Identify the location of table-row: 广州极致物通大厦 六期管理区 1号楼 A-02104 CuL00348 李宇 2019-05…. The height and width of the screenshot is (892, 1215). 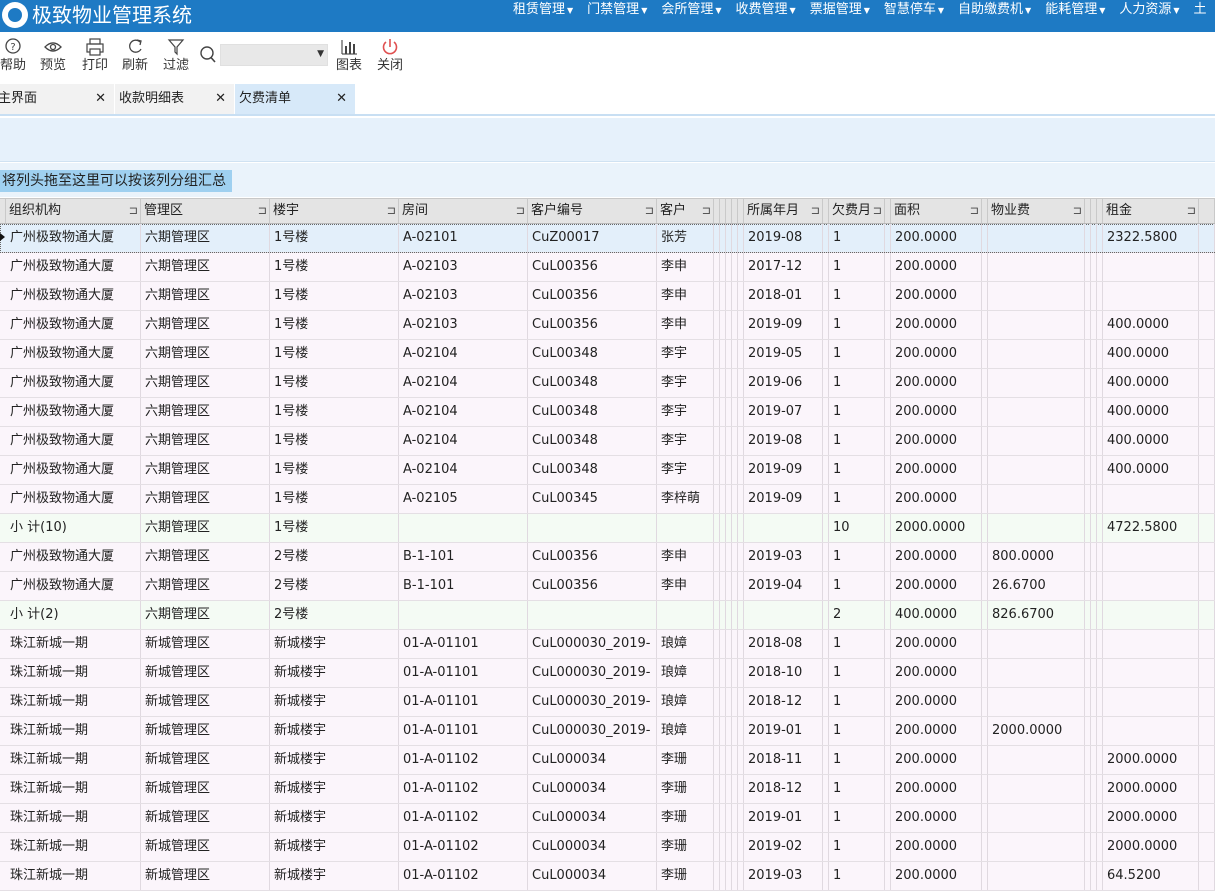
(607, 354).